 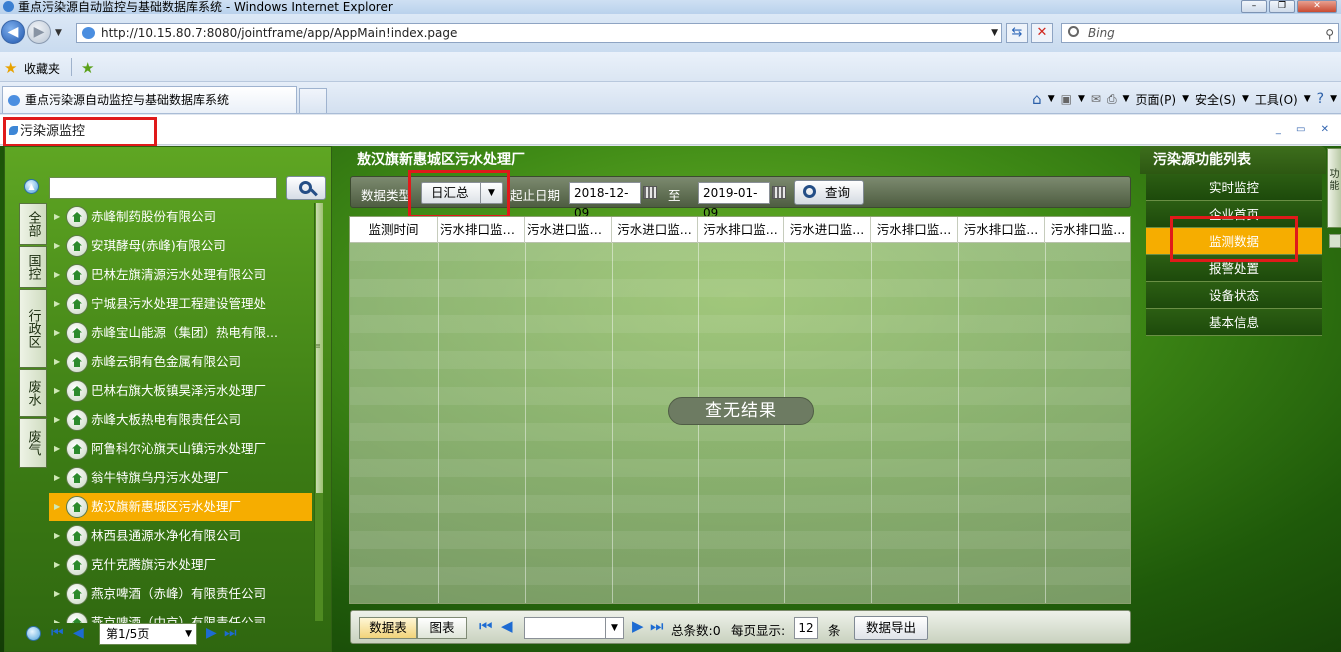 What do you see at coordinates (313, 100) in the screenshot?
I see `new-tab-button` at bounding box center [313, 100].